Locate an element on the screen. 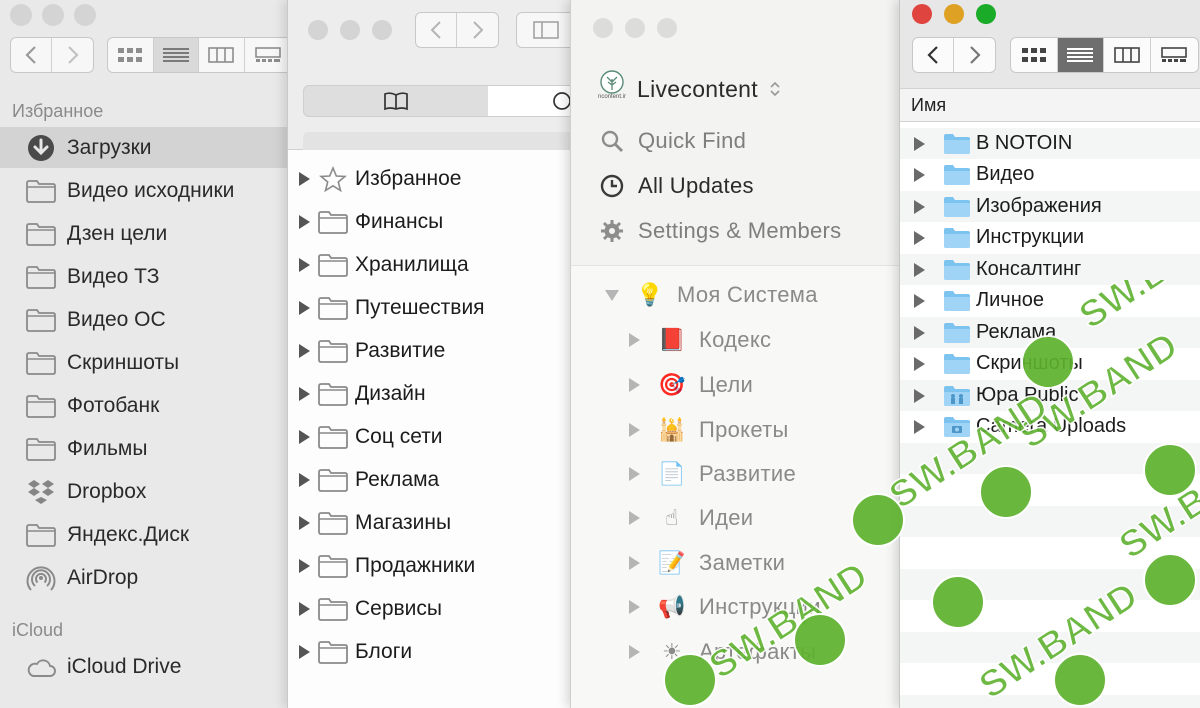 This screenshot has height=708, width=1200. bookmark-folder: Хранилища is located at coordinates (433, 264).